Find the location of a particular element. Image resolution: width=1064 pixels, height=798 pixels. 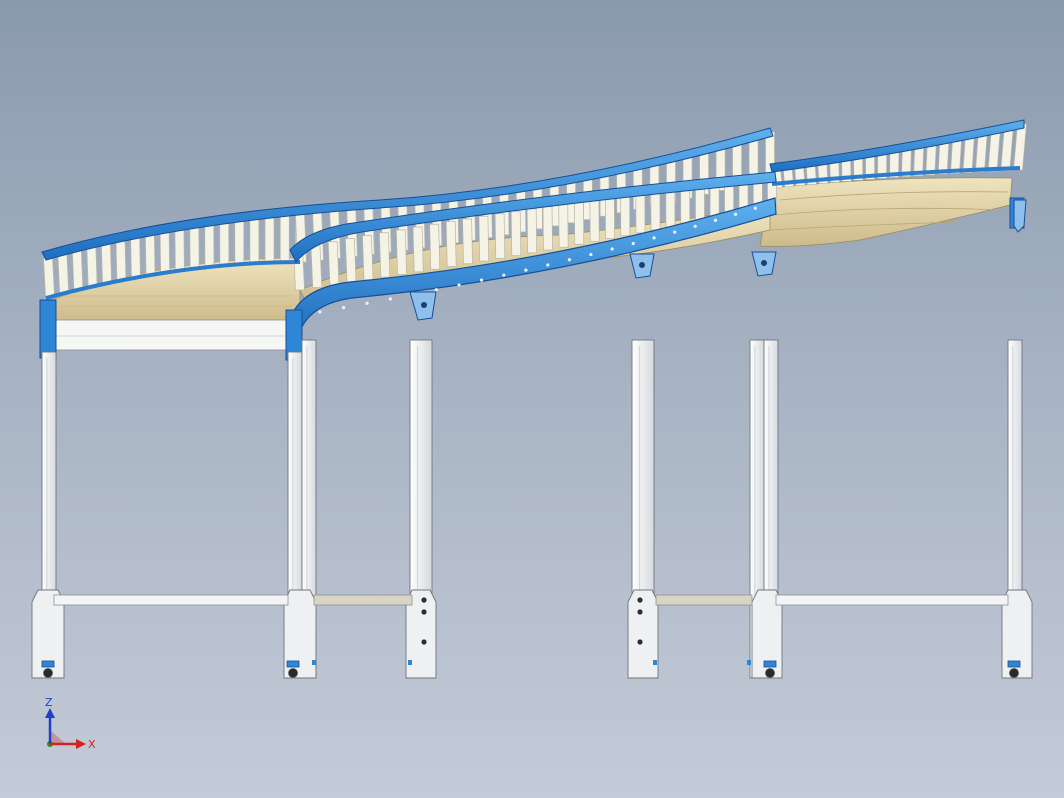

x-axis-label: X is located at coordinates (92, 744).